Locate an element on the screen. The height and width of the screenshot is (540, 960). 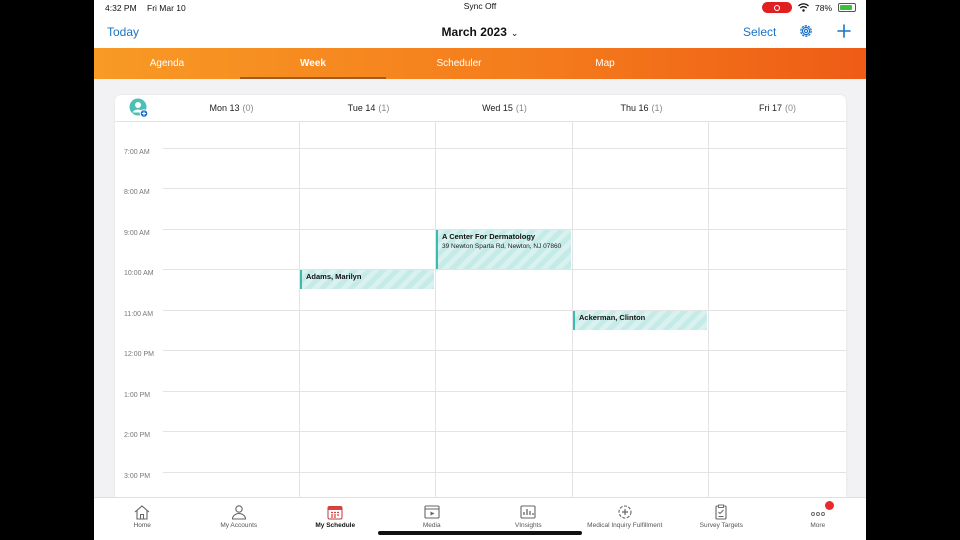
tab-scheduler: Scheduler is located at coordinates (459, 63).